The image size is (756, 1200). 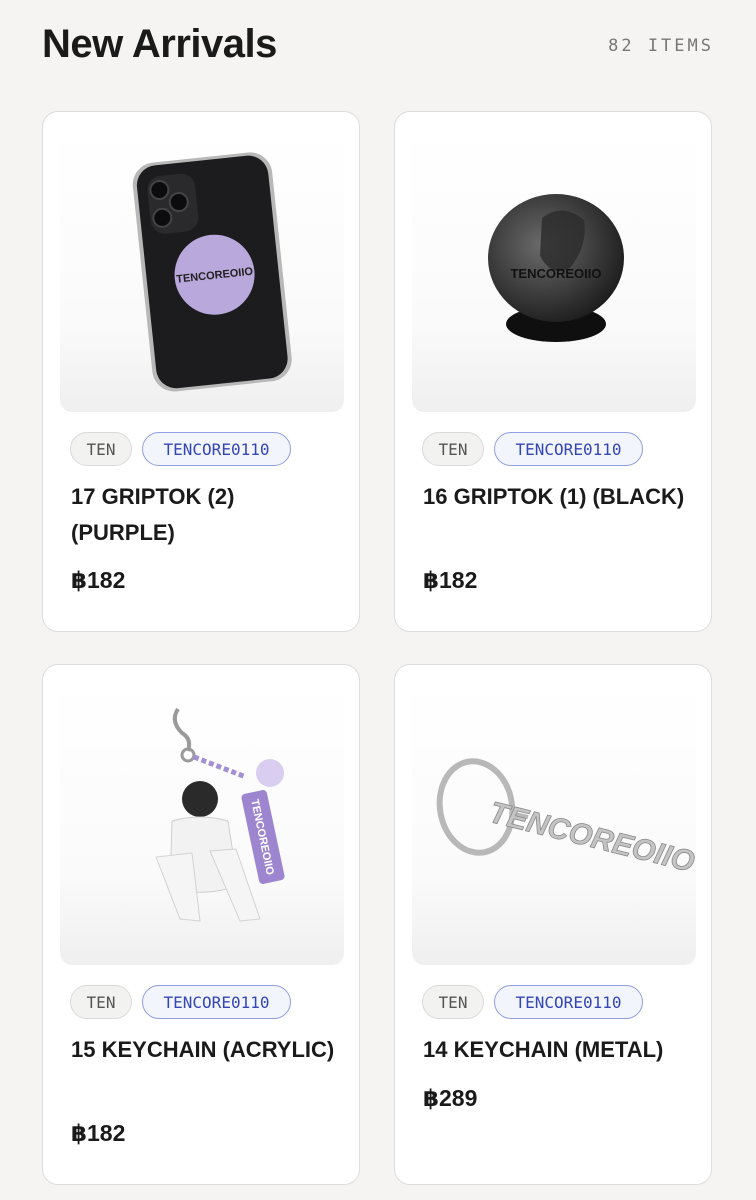 I want to click on griptok-purple-image: TENCOREOIIO, so click(x=212, y=272).